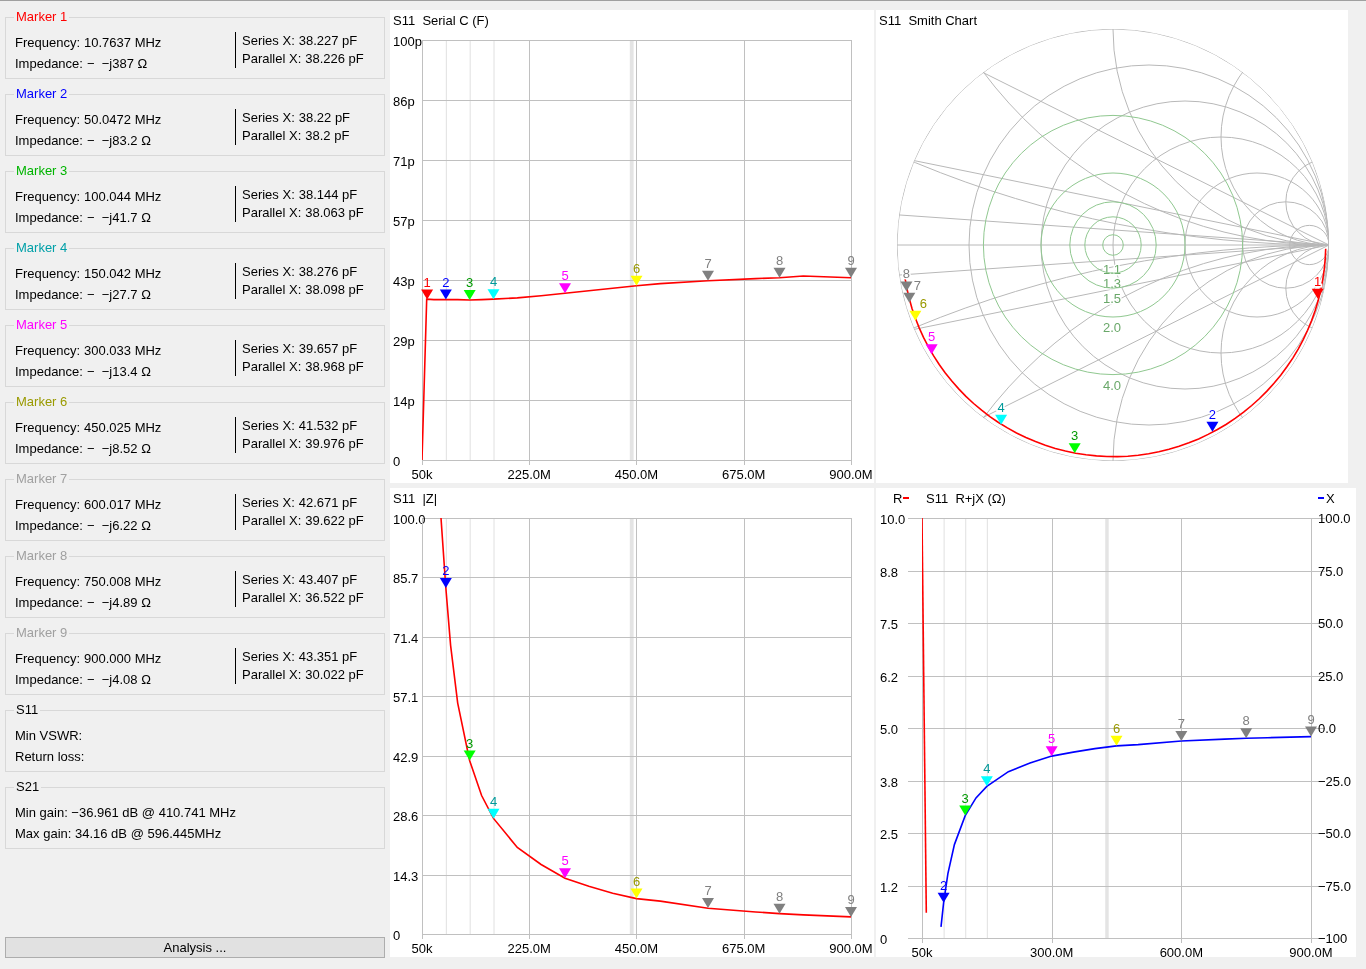 The width and height of the screenshot is (1366, 969). What do you see at coordinates (1181, 951) in the screenshot?
I see `axis-label: 600.0M` at bounding box center [1181, 951].